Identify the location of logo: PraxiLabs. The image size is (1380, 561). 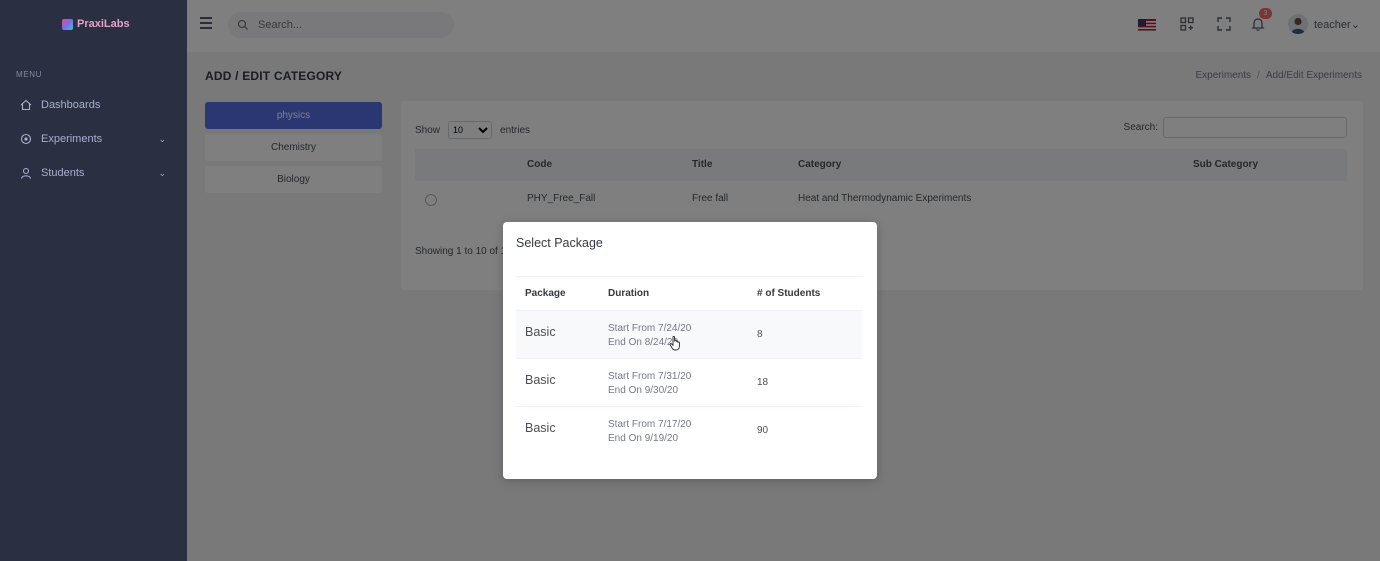
(96, 24).